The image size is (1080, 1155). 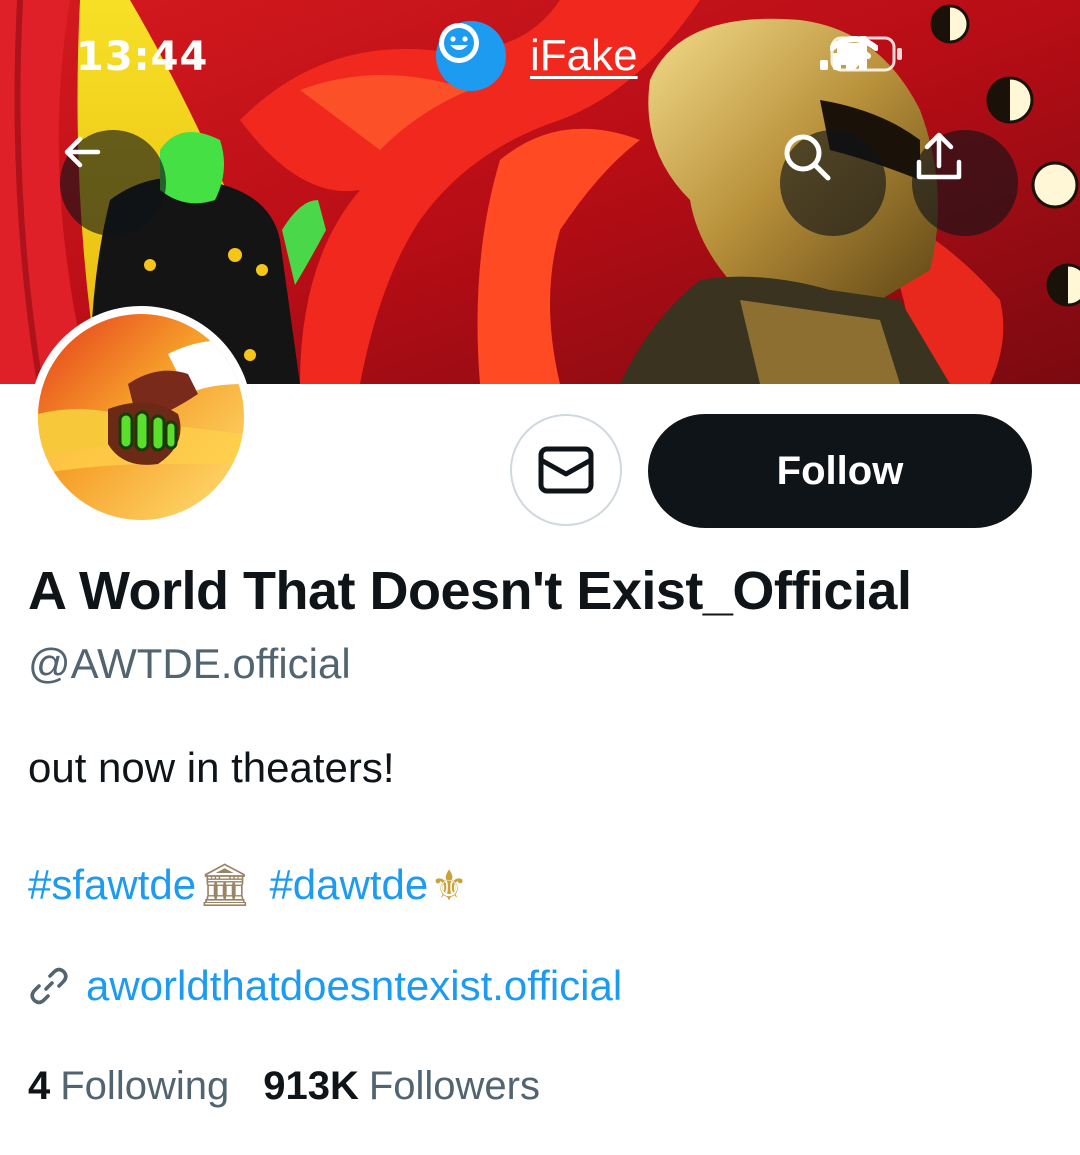 I want to click on status-time: 13:44, so click(x=142, y=57).